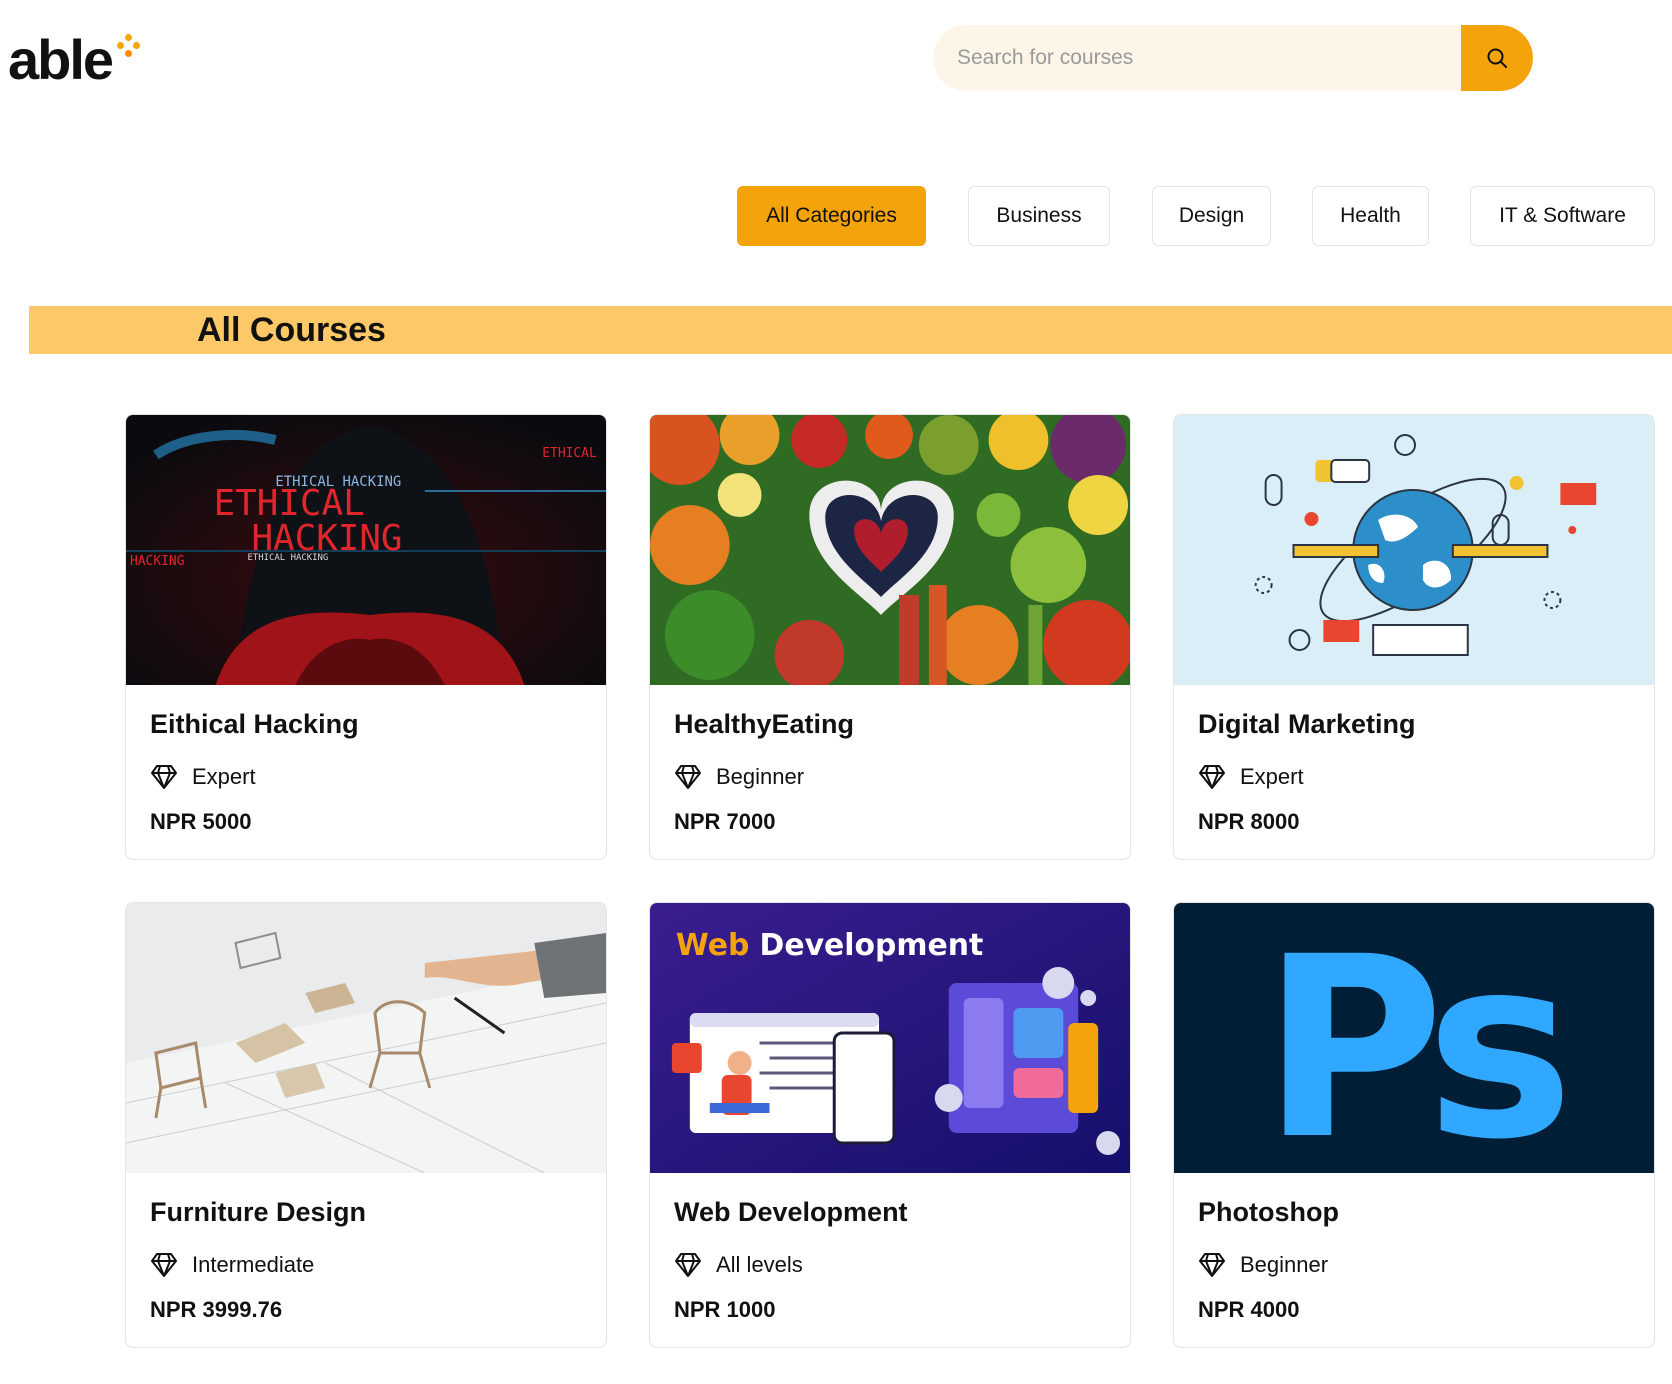 Image resolution: width=1672 pixels, height=1384 pixels. I want to click on search-input, so click(1197, 58).